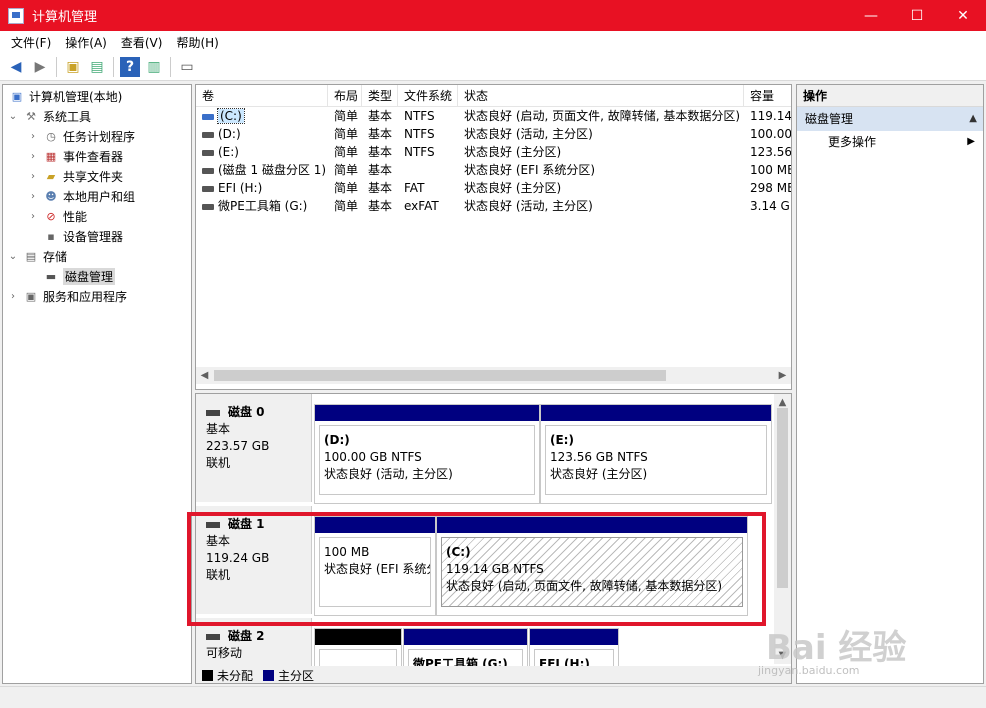 This screenshot has width=986, height=708. Describe the element at coordinates (17, 96) in the screenshot. I see `computer-icon: ▣` at that location.